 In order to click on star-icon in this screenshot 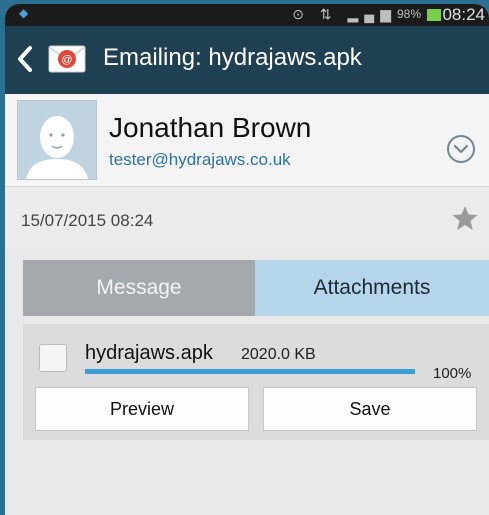, I will do `click(465, 218)`.